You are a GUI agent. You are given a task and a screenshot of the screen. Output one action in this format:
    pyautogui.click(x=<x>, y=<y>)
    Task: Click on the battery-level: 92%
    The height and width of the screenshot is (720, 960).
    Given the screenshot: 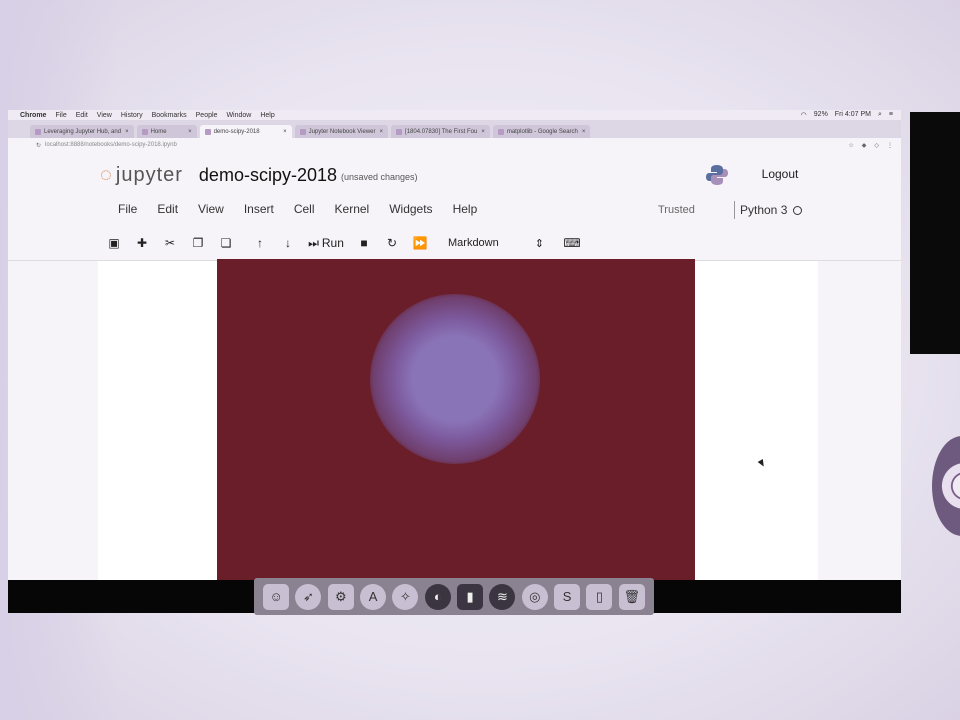 What is the action you would take?
    pyautogui.click(x=821, y=115)
    